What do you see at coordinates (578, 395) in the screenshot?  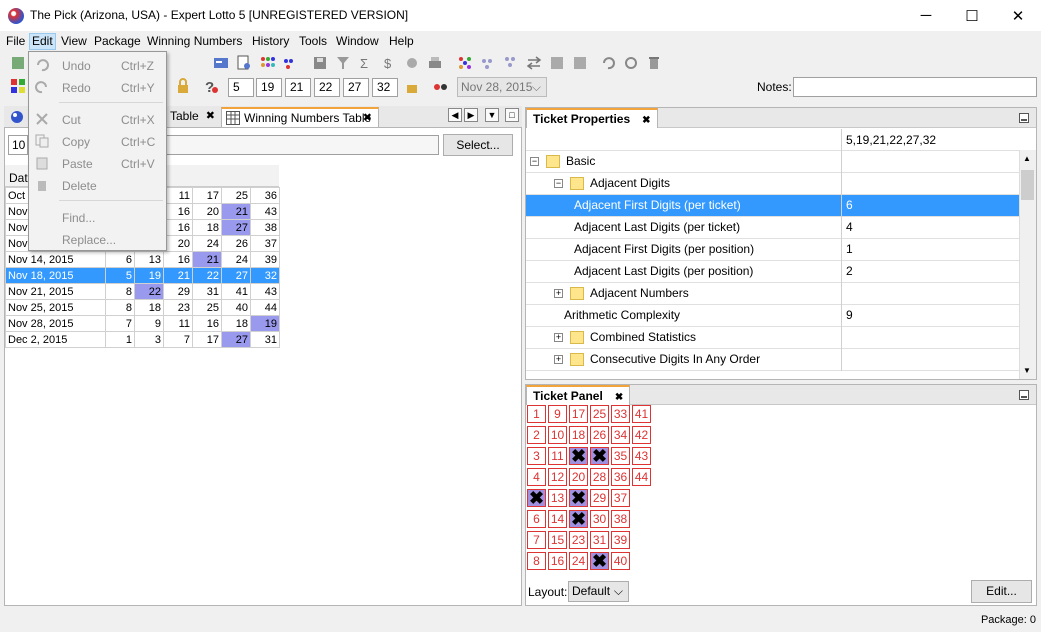 I see `ticket-panel-tab: Ticket Panel ✖` at bounding box center [578, 395].